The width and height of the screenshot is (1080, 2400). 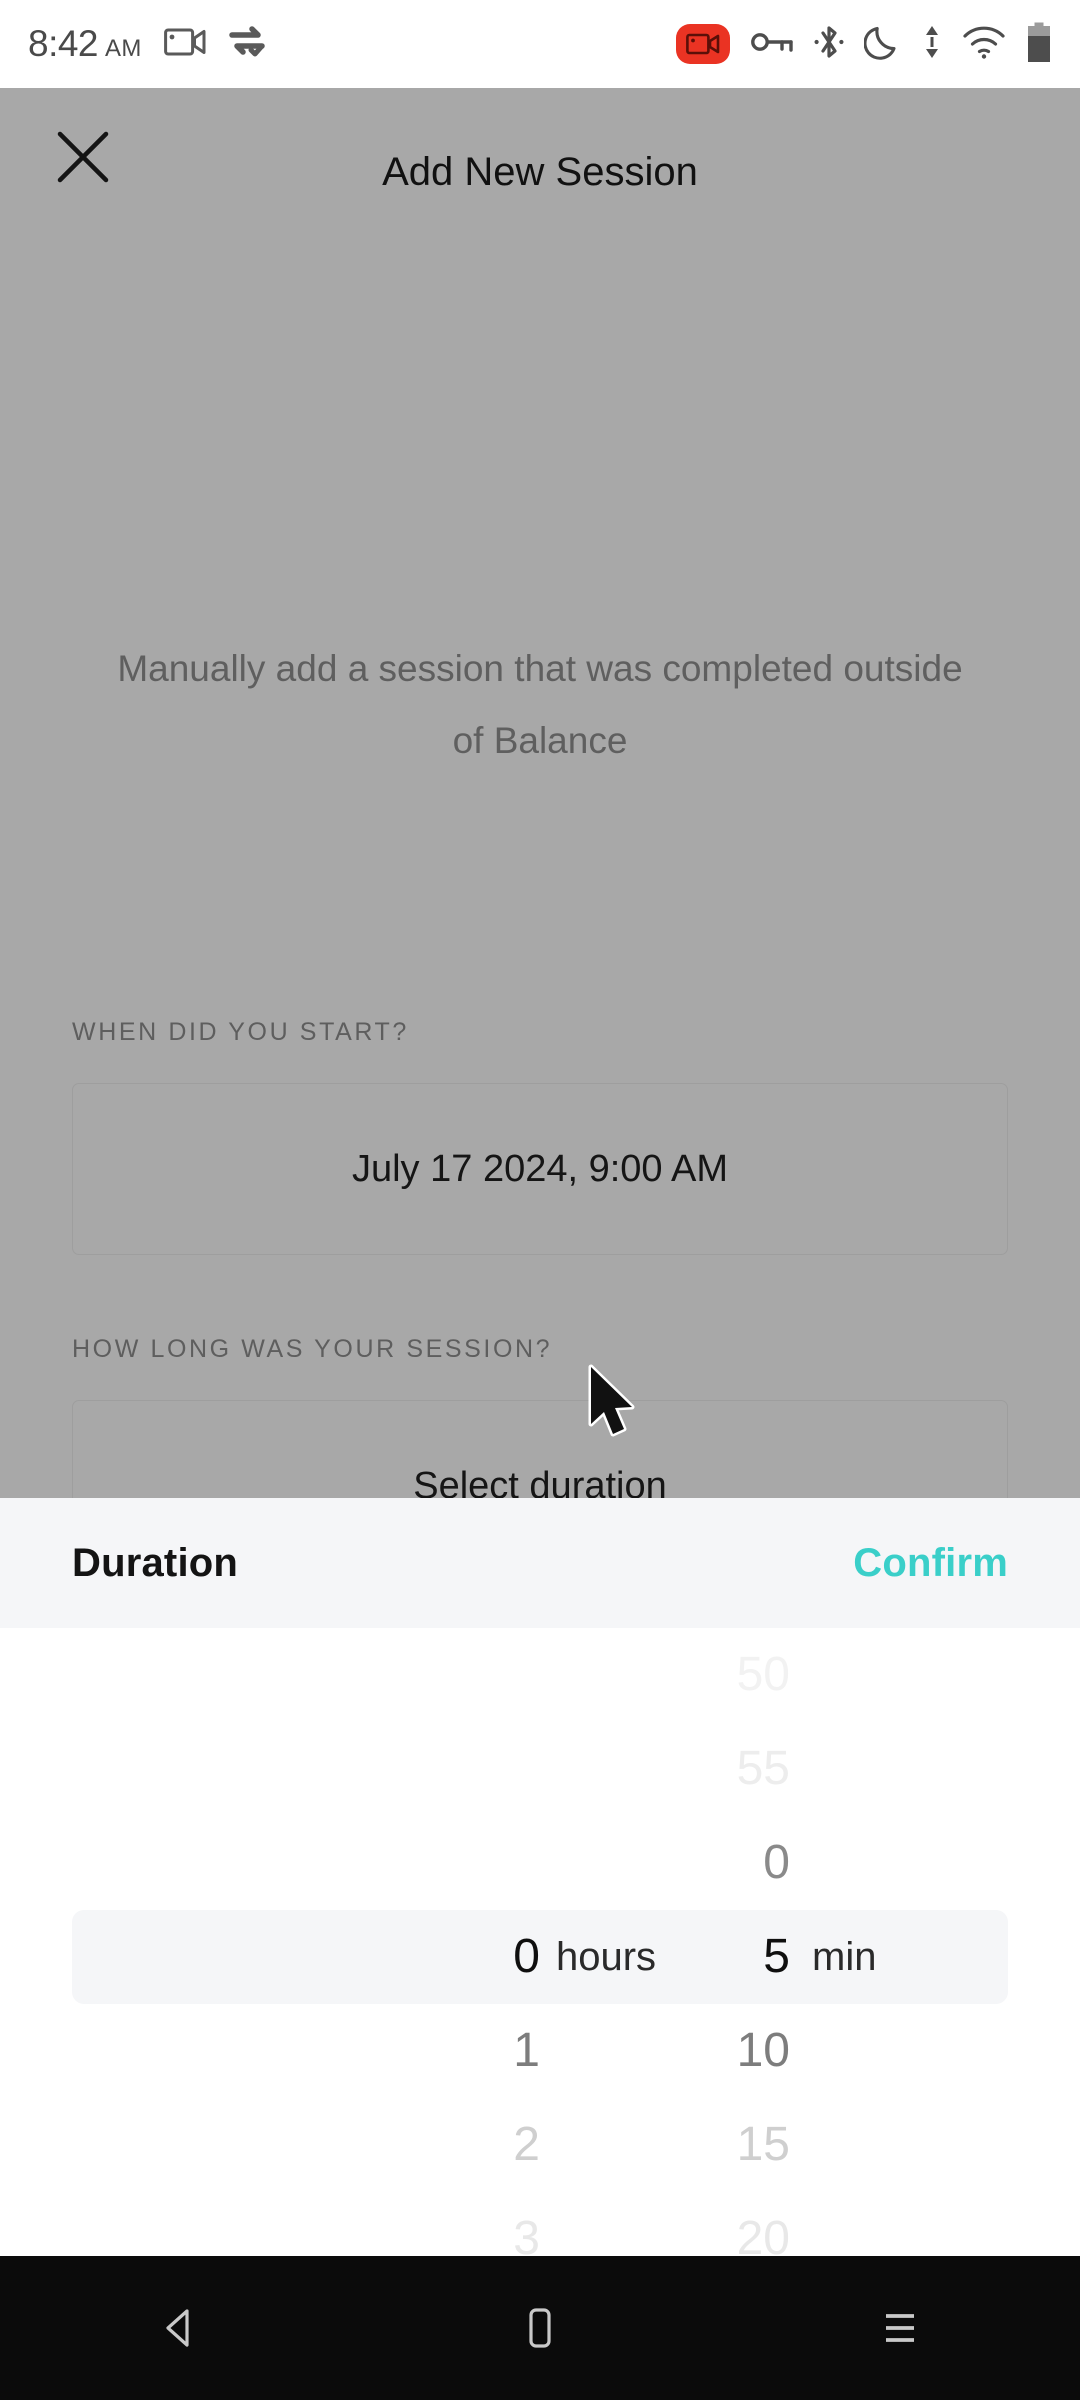 I want to click on minutes-unit-label: min, so click(x=844, y=1957).